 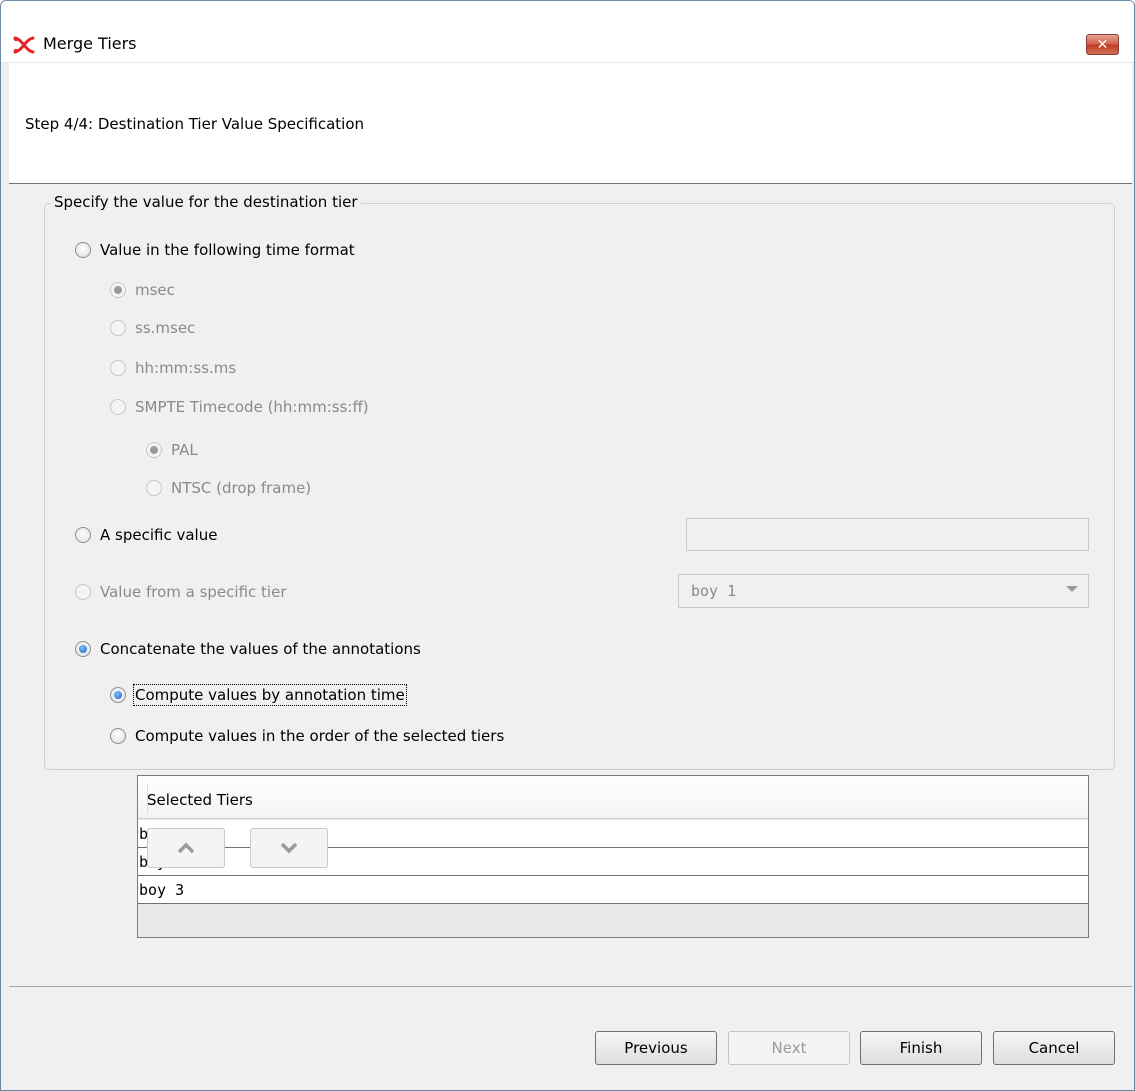 I want to click on title-bar: Merge Tiers ✕, so click(x=567, y=32).